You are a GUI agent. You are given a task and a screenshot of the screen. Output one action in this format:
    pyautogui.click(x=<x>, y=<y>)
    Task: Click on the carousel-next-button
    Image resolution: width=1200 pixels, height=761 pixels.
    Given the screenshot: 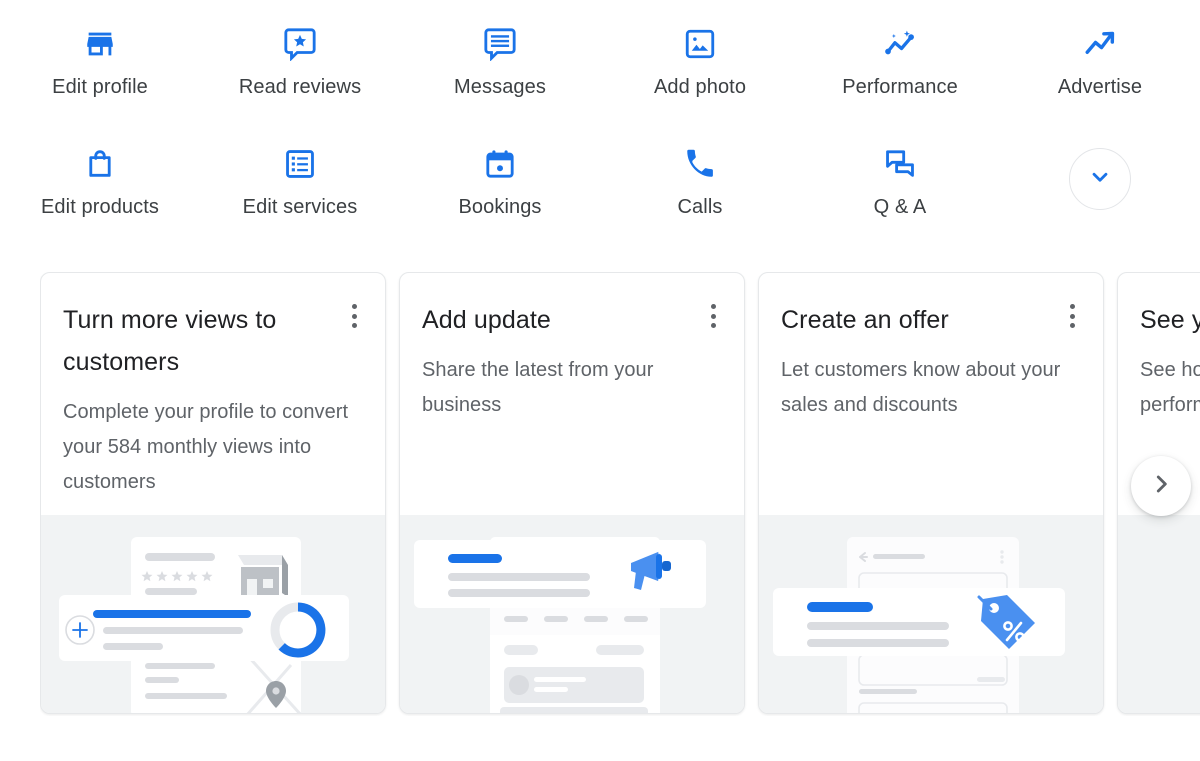 What is the action you would take?
    pyautogui.click(x=1161, y=486)
    